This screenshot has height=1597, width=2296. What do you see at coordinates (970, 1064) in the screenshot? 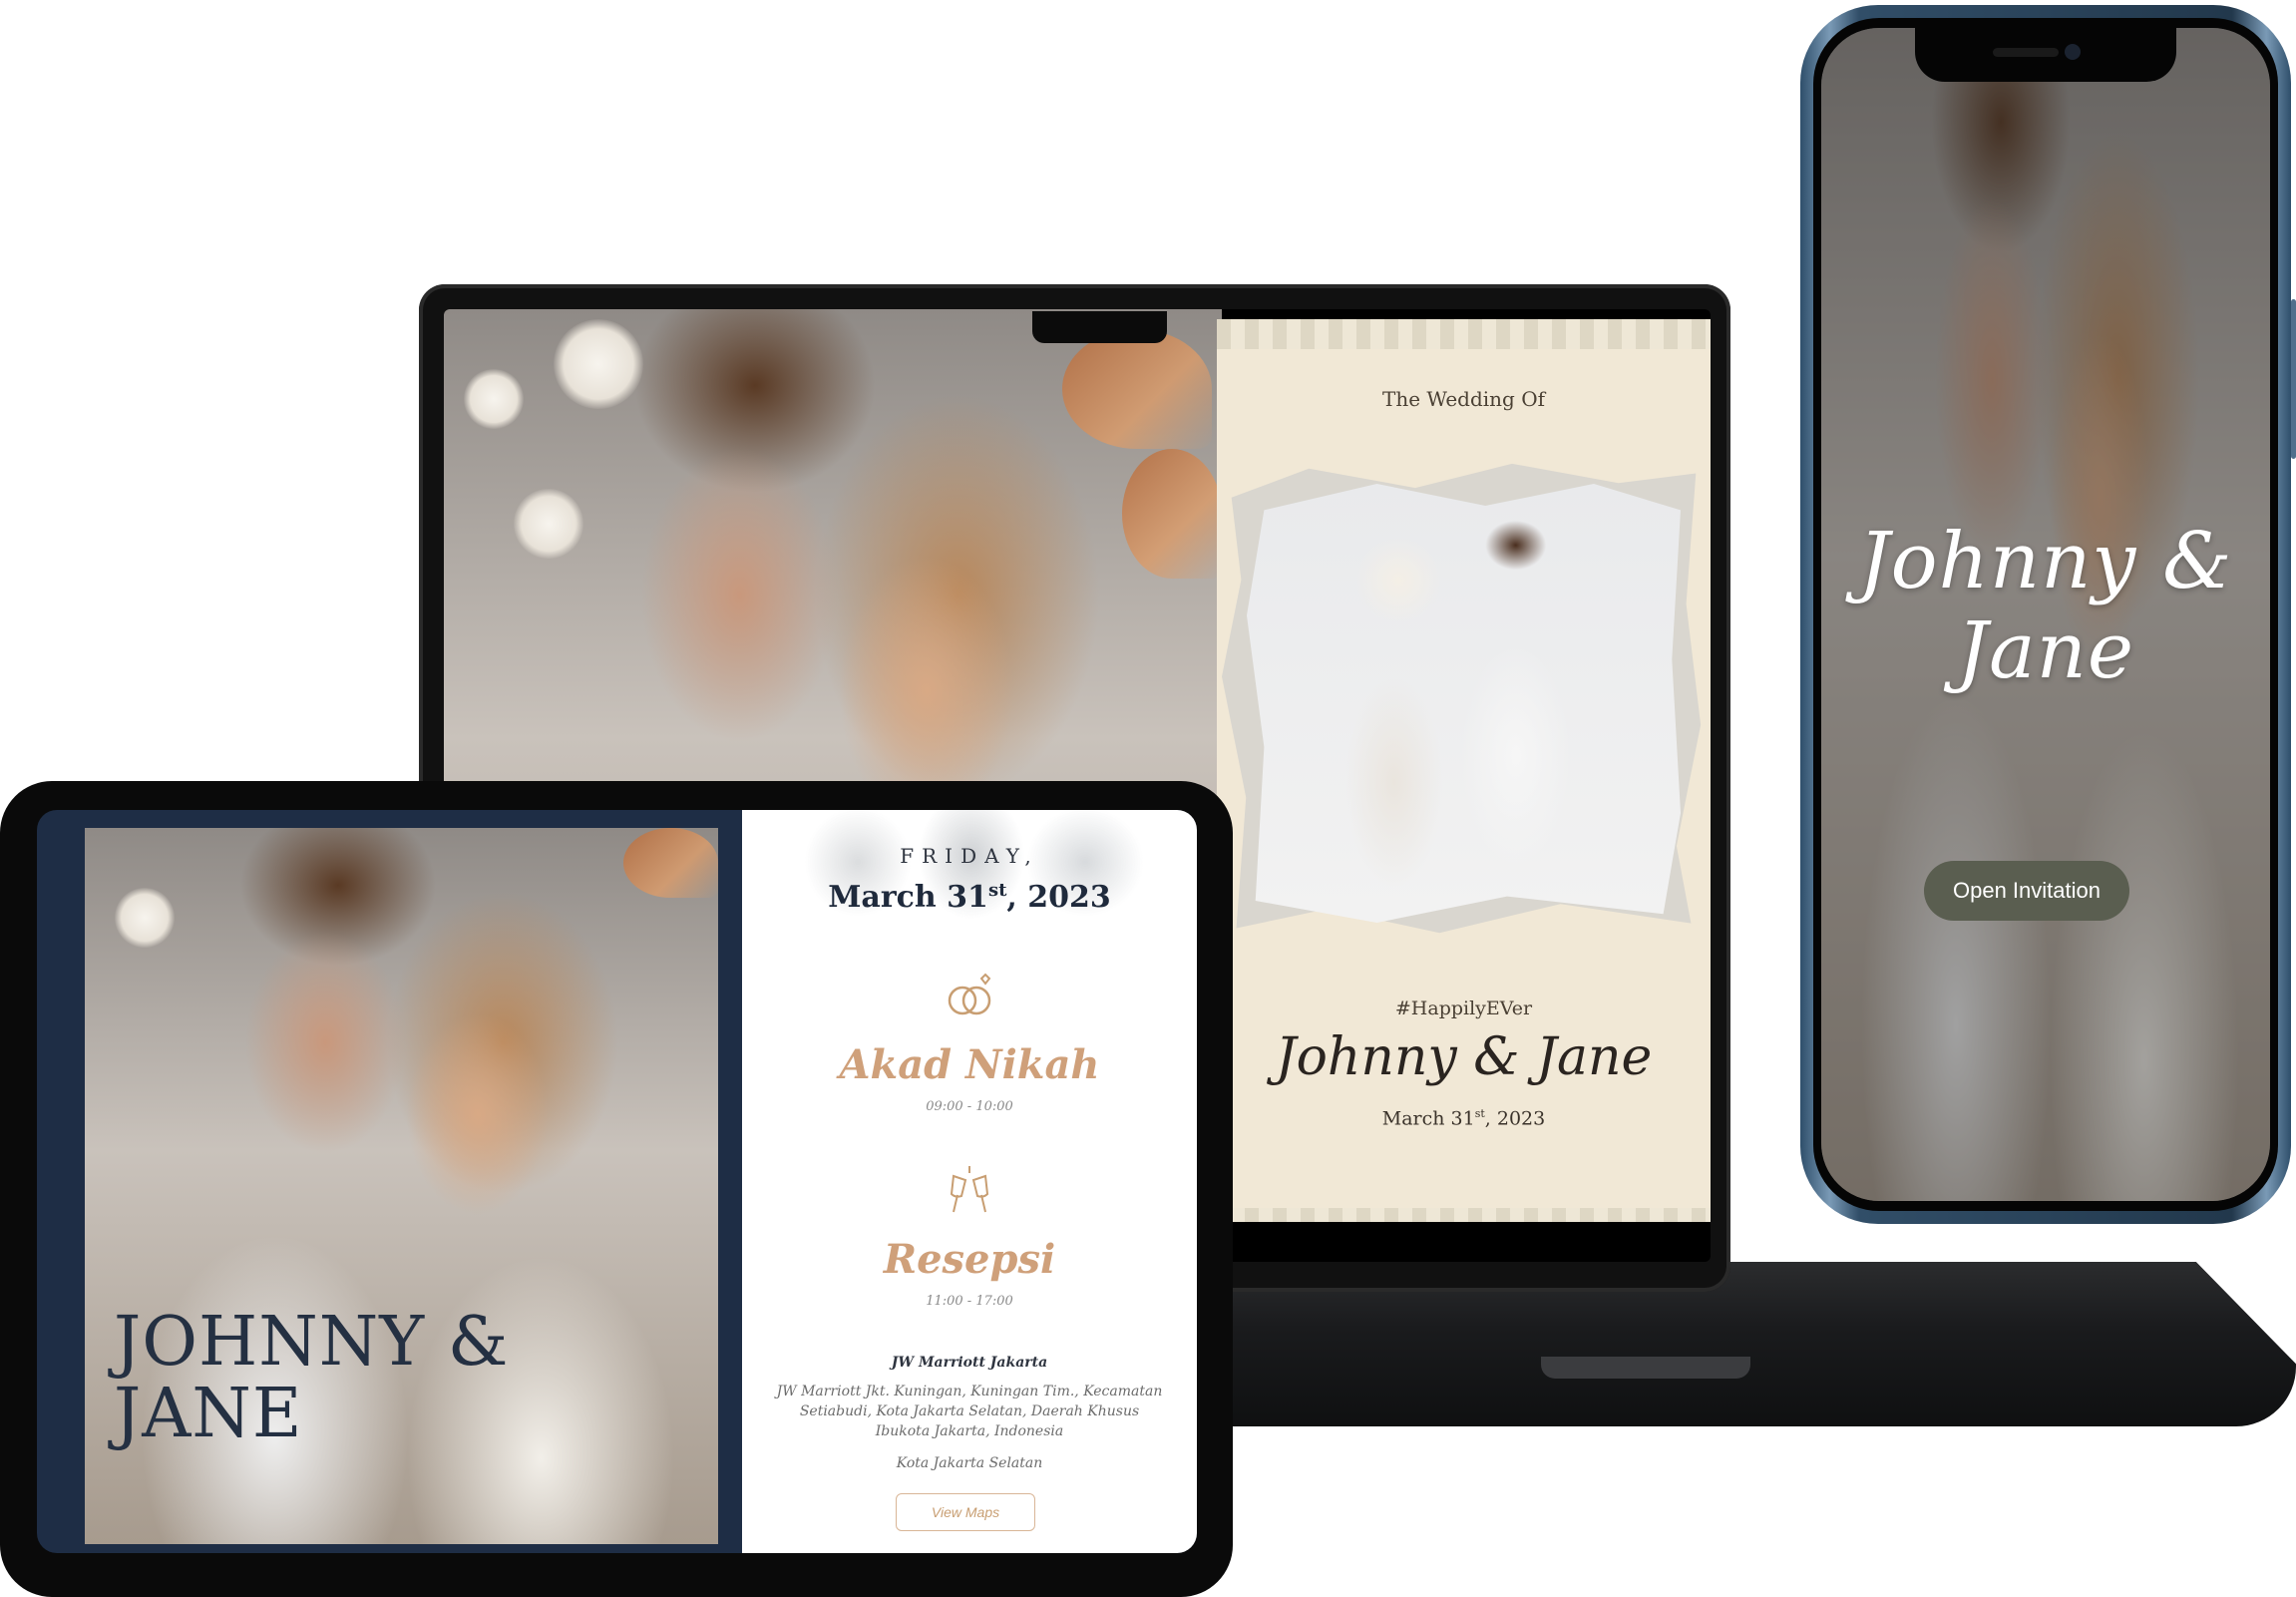
I see `akad-nikah-title: Akad Nikah` at bounding box center [970, 1064].